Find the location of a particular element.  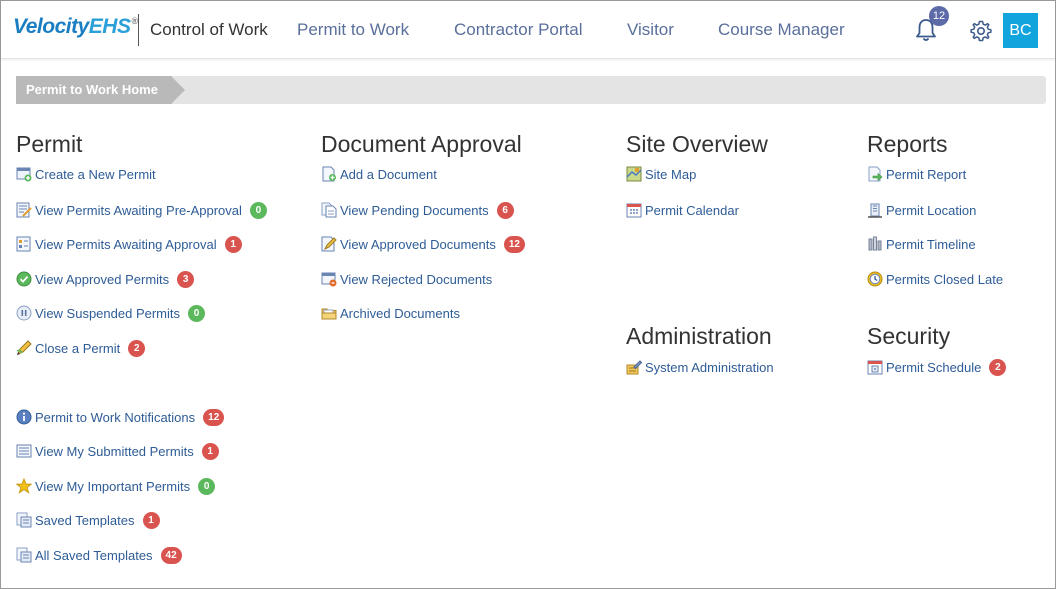

link-label: Archived Documents is located at coordinates (400, 313).